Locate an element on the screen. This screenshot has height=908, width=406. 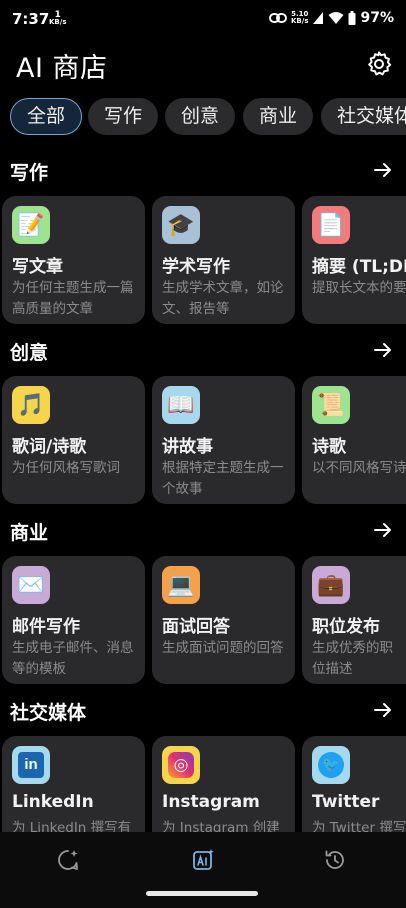
section-title-social-media: 社交媒体 is located at coordinates (48, 713).